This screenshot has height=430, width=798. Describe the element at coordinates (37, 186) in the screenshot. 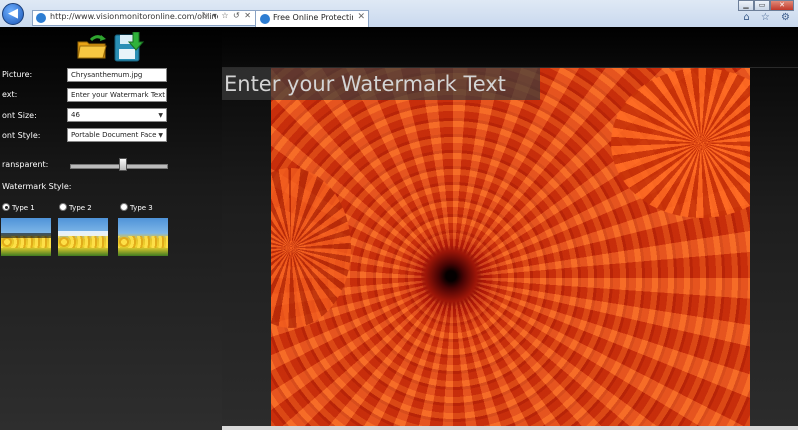

I see `watermark-style-label: Watermark Style:` at that location.